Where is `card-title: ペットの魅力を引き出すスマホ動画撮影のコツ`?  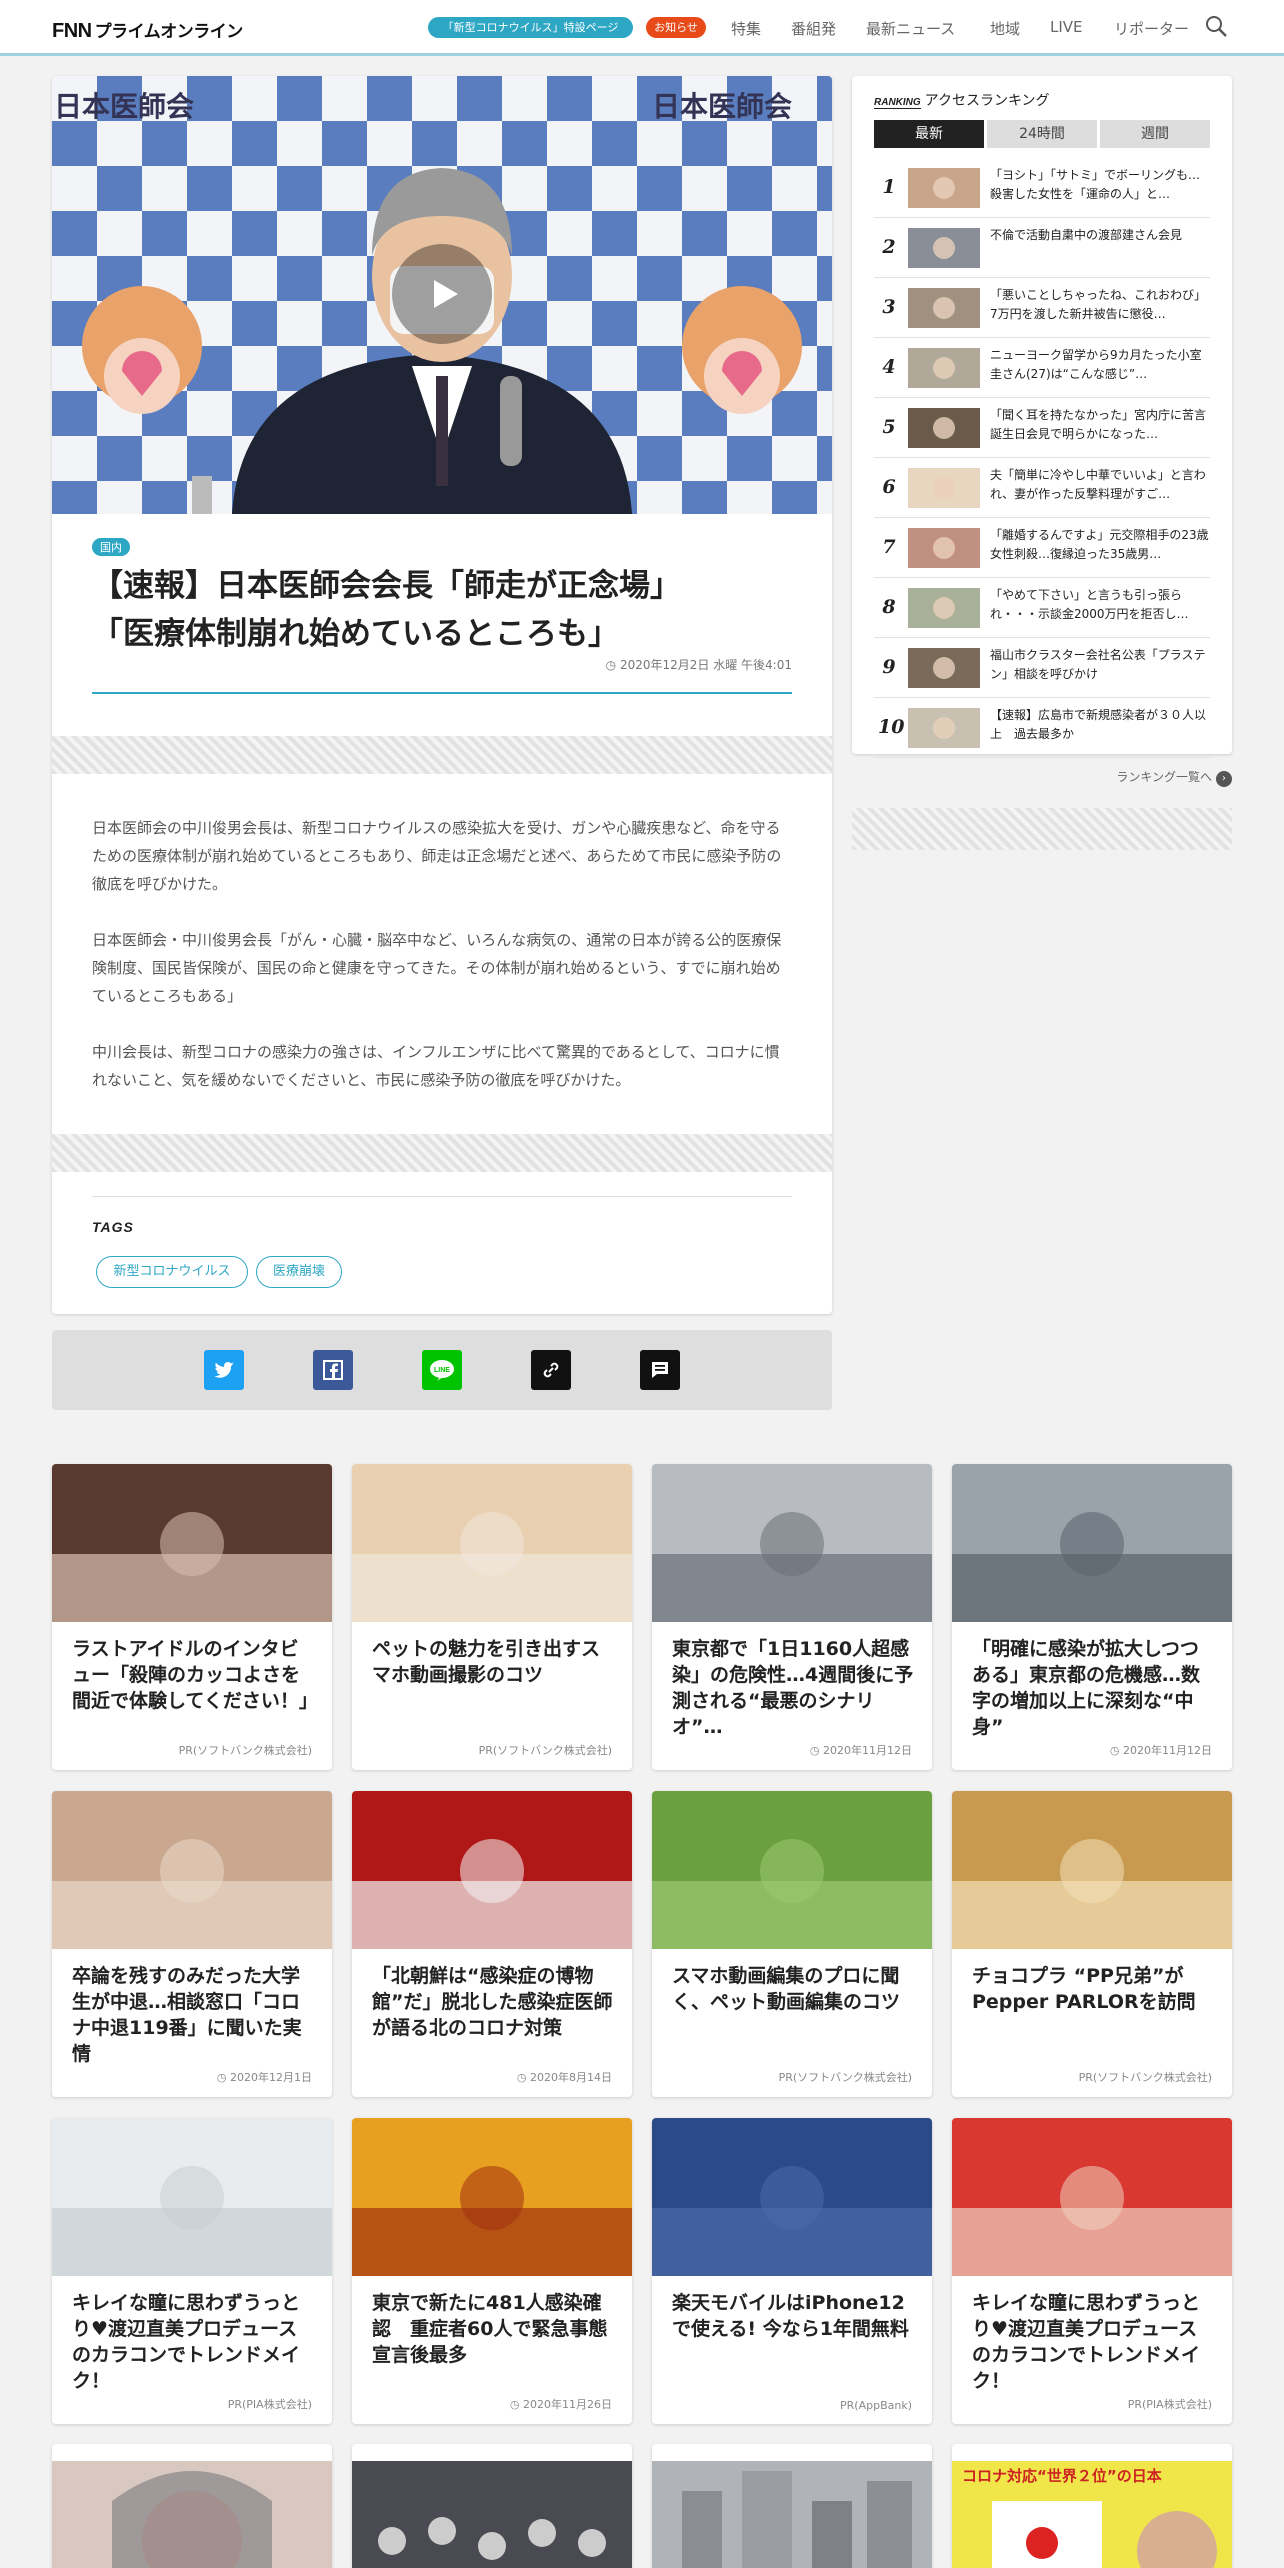 card-title: ペットの魅力を引き出すスマホ動画撮影のコツ is located at coordinates (486, 1662).